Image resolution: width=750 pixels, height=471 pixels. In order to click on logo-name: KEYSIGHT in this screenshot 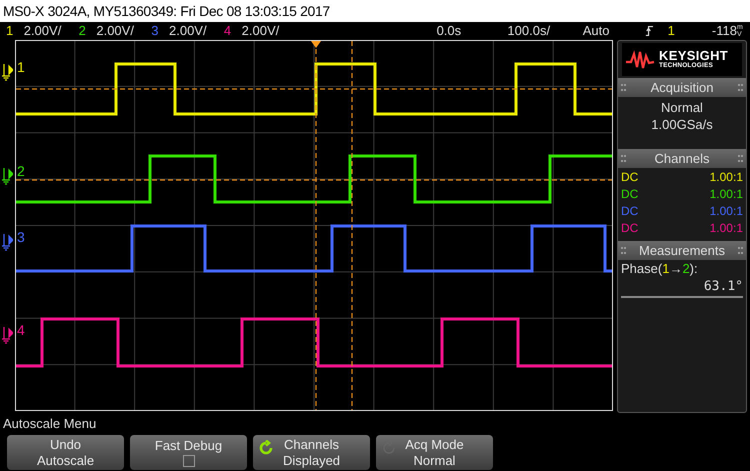, I will do `click(693, 55)`.